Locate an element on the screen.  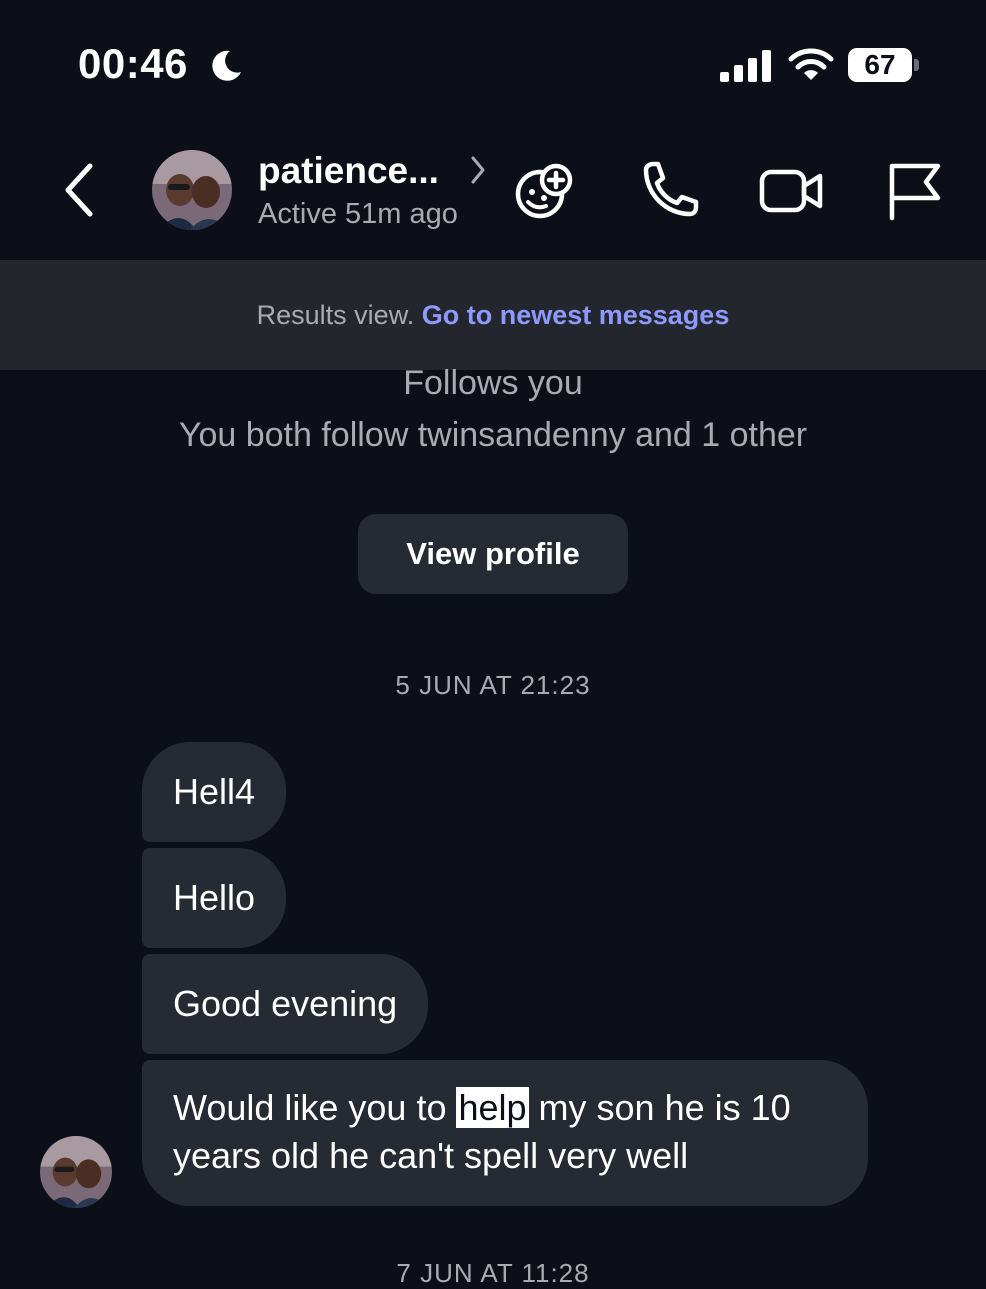
chevron-right-icon is located at coordinates (478, 170).